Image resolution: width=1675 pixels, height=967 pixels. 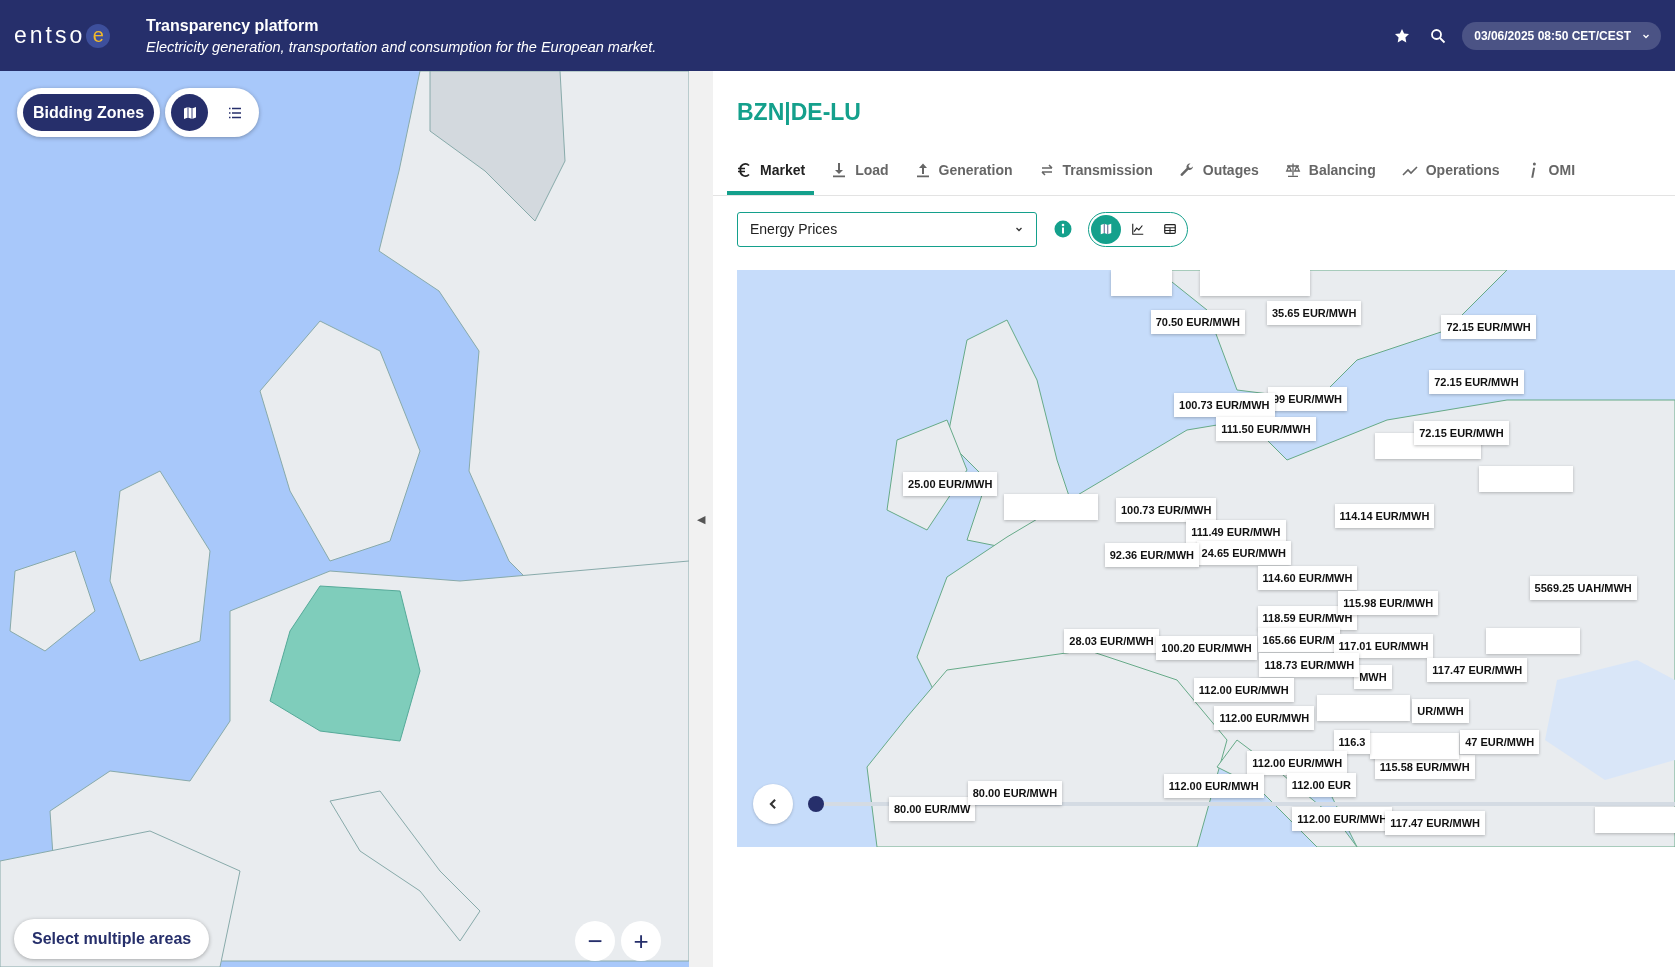 I want to click on tab: Transmission, so click(x=1095, y=173).